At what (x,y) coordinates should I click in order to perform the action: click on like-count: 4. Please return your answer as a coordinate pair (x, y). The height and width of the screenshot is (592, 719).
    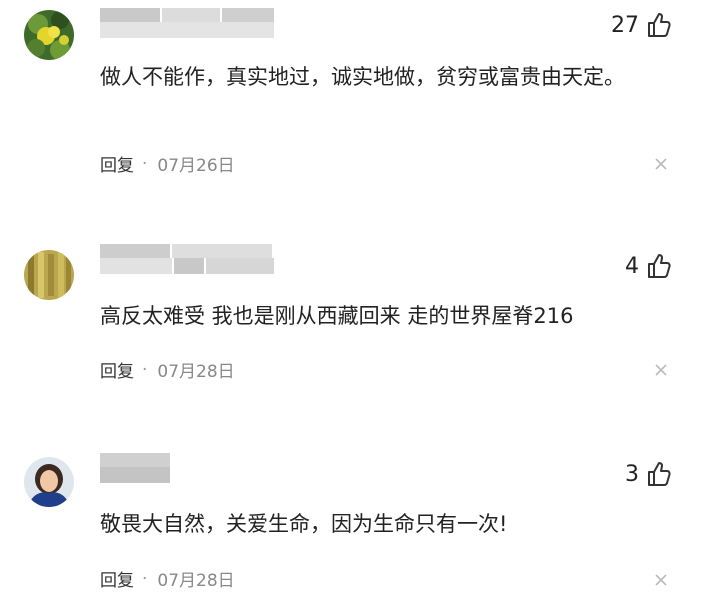
    Looking at the image, I should click on (632, 266).